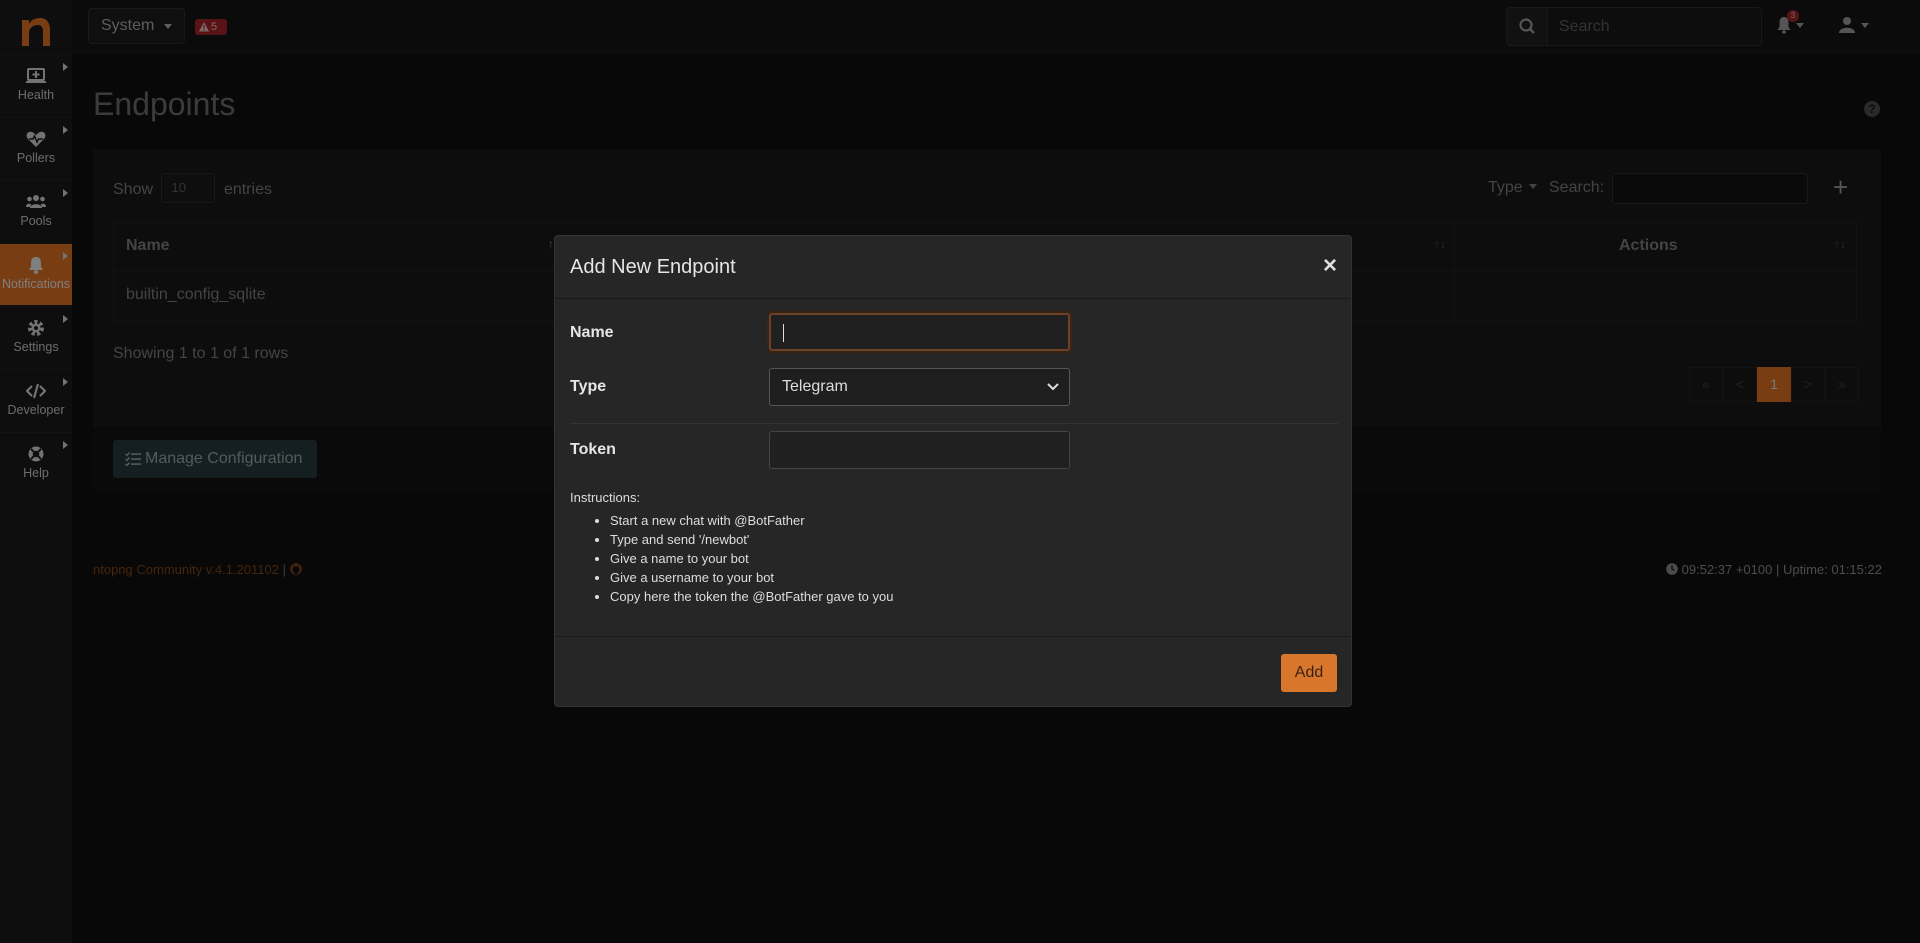 This screenshot has height=943, width=1920. I want to click on instructions-title: Instructions:, so click(605, 497).